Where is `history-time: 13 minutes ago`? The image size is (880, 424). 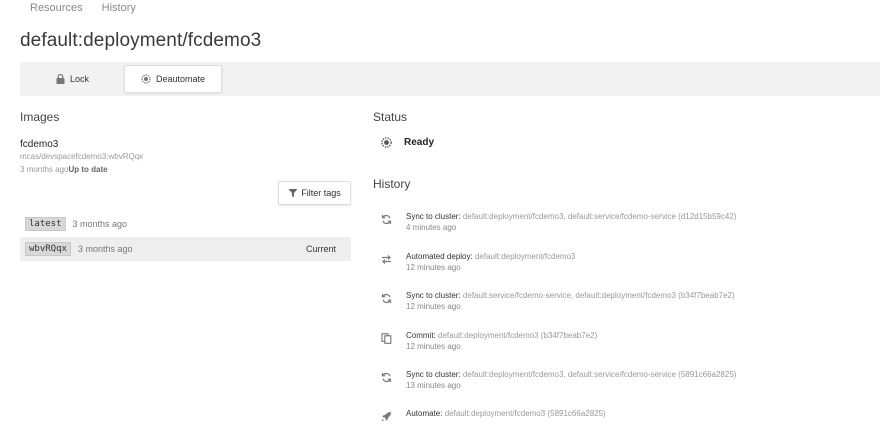
history-time: 13 minutes ago is located at coordinates (433, 385).